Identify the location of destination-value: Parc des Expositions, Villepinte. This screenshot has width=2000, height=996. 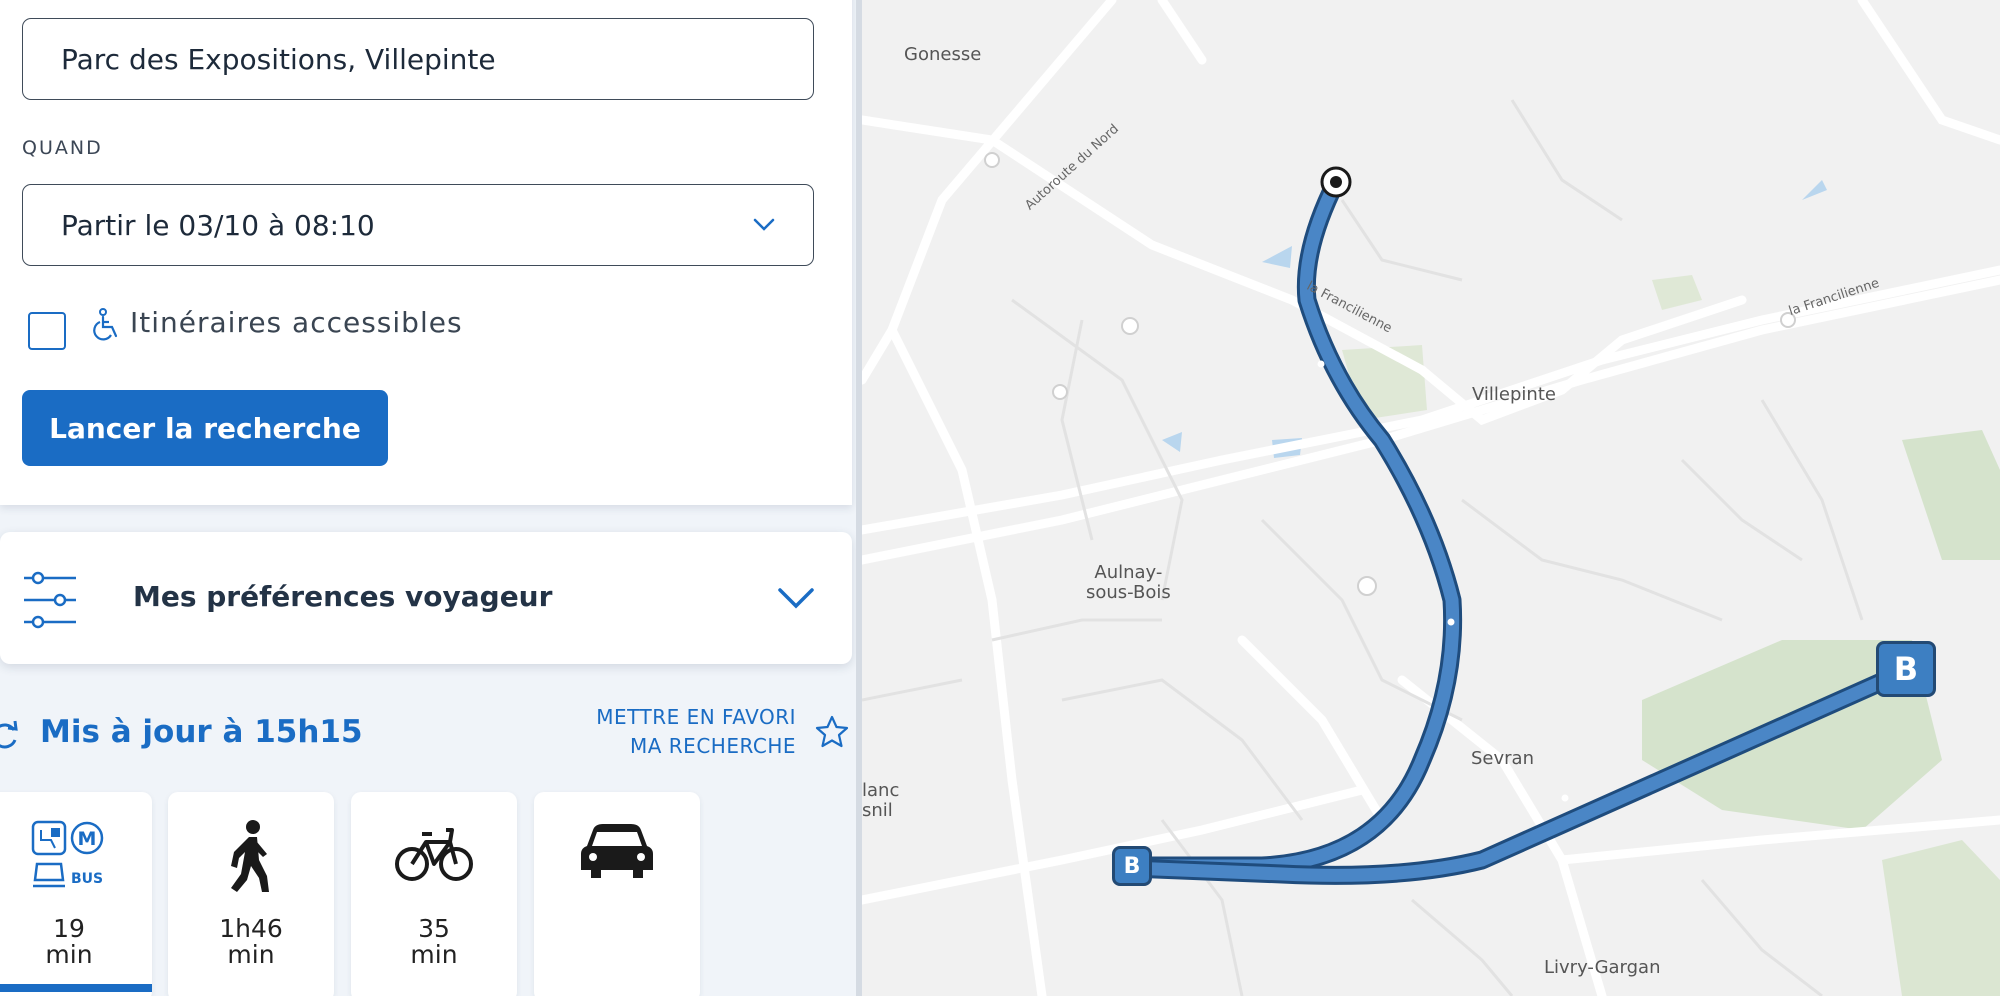
(278, 59).